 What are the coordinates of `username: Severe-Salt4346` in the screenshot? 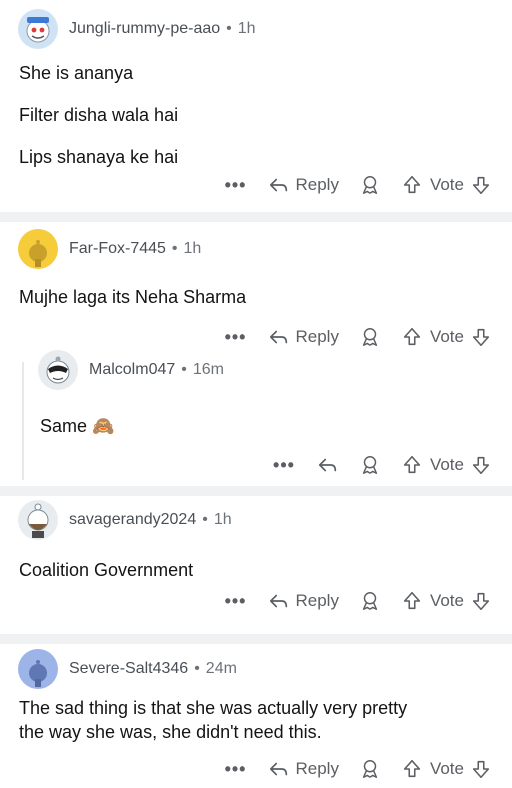 It's located at (128, 669).